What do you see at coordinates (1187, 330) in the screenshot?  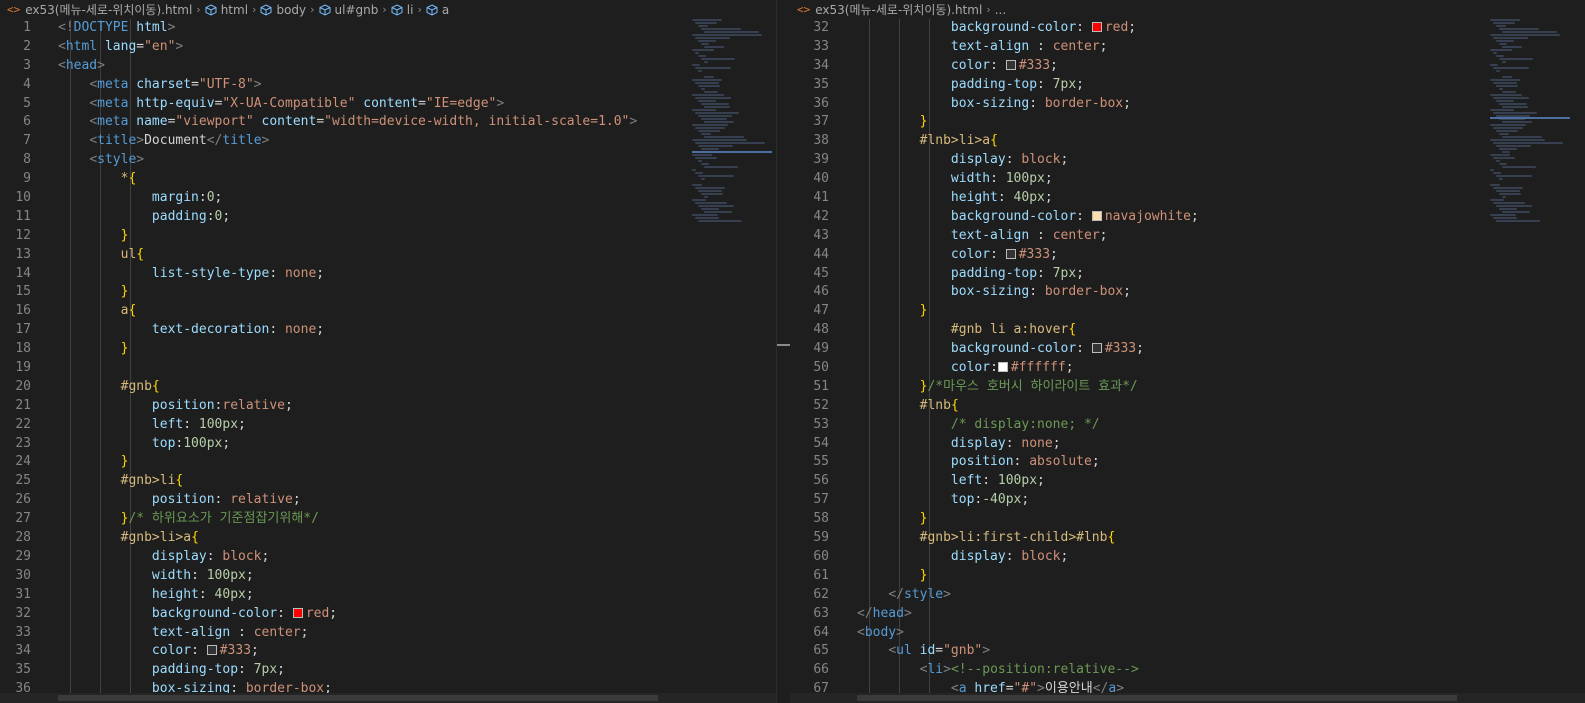 I see `code-line: 48 #gnb li a:hover{` at bounding box center [1187, 330].